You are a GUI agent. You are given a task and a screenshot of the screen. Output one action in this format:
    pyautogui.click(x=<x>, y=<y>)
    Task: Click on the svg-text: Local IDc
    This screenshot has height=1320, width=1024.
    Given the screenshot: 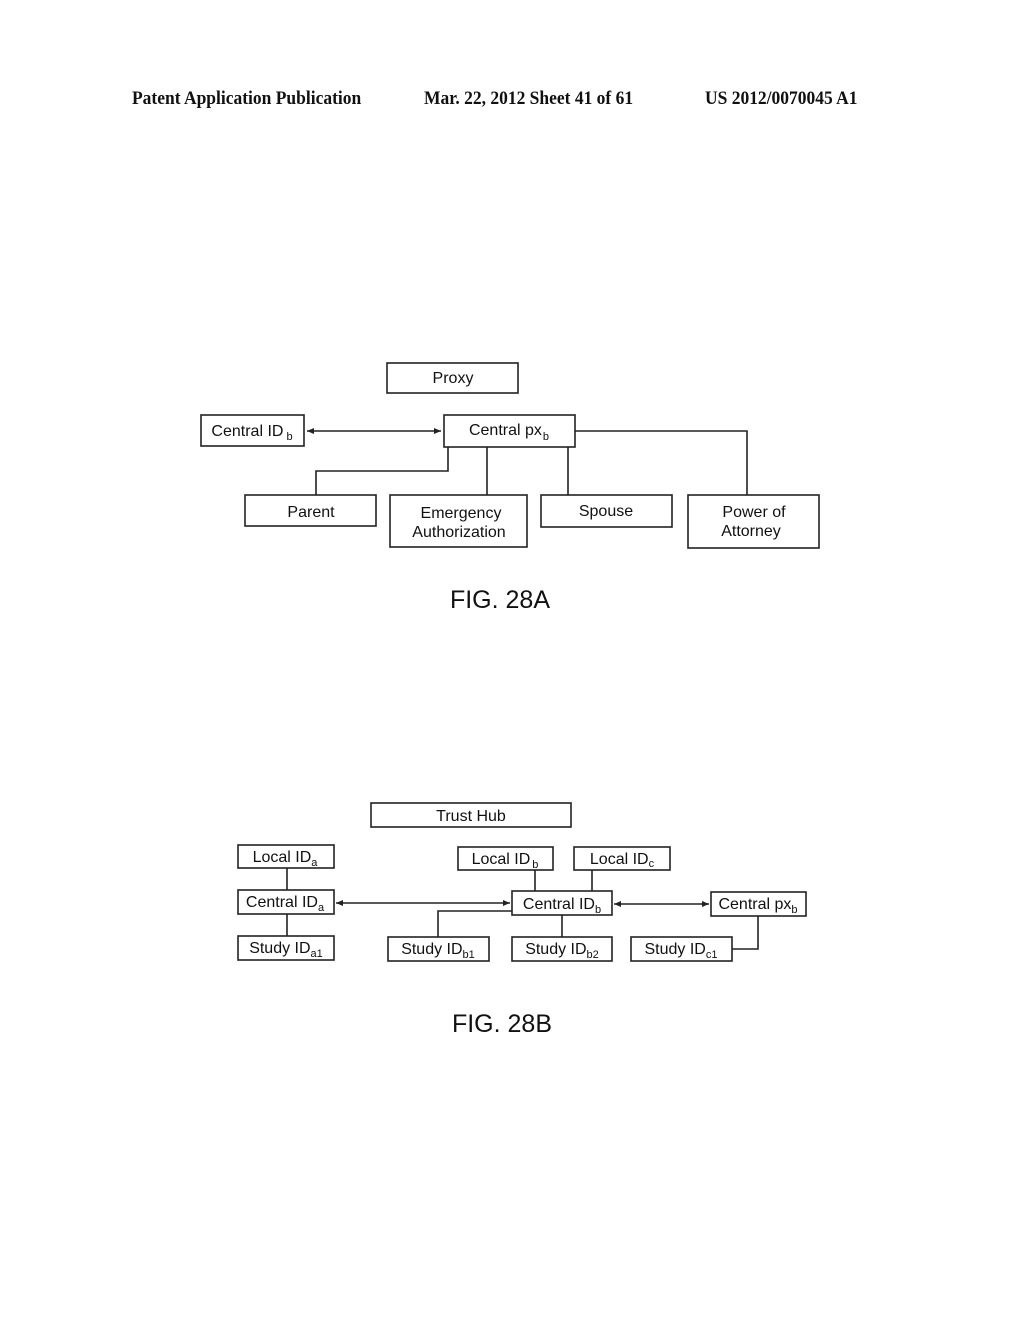 What is the action you would take?
    pyautogui.click(x=622, y=860)
    